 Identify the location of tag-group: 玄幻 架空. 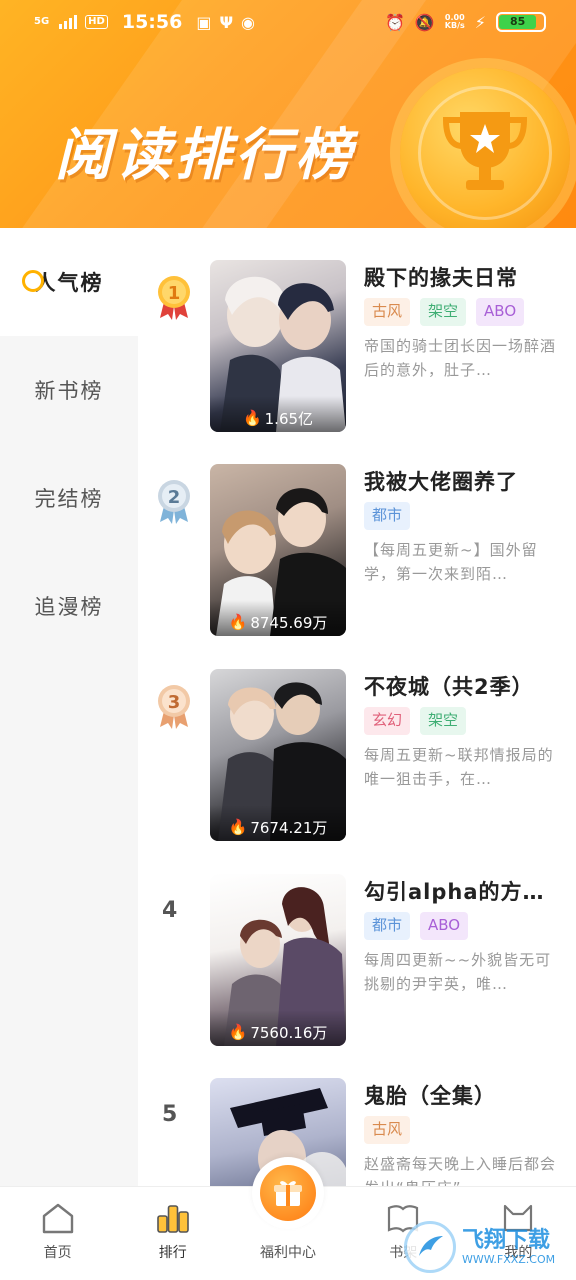
(462, 721).